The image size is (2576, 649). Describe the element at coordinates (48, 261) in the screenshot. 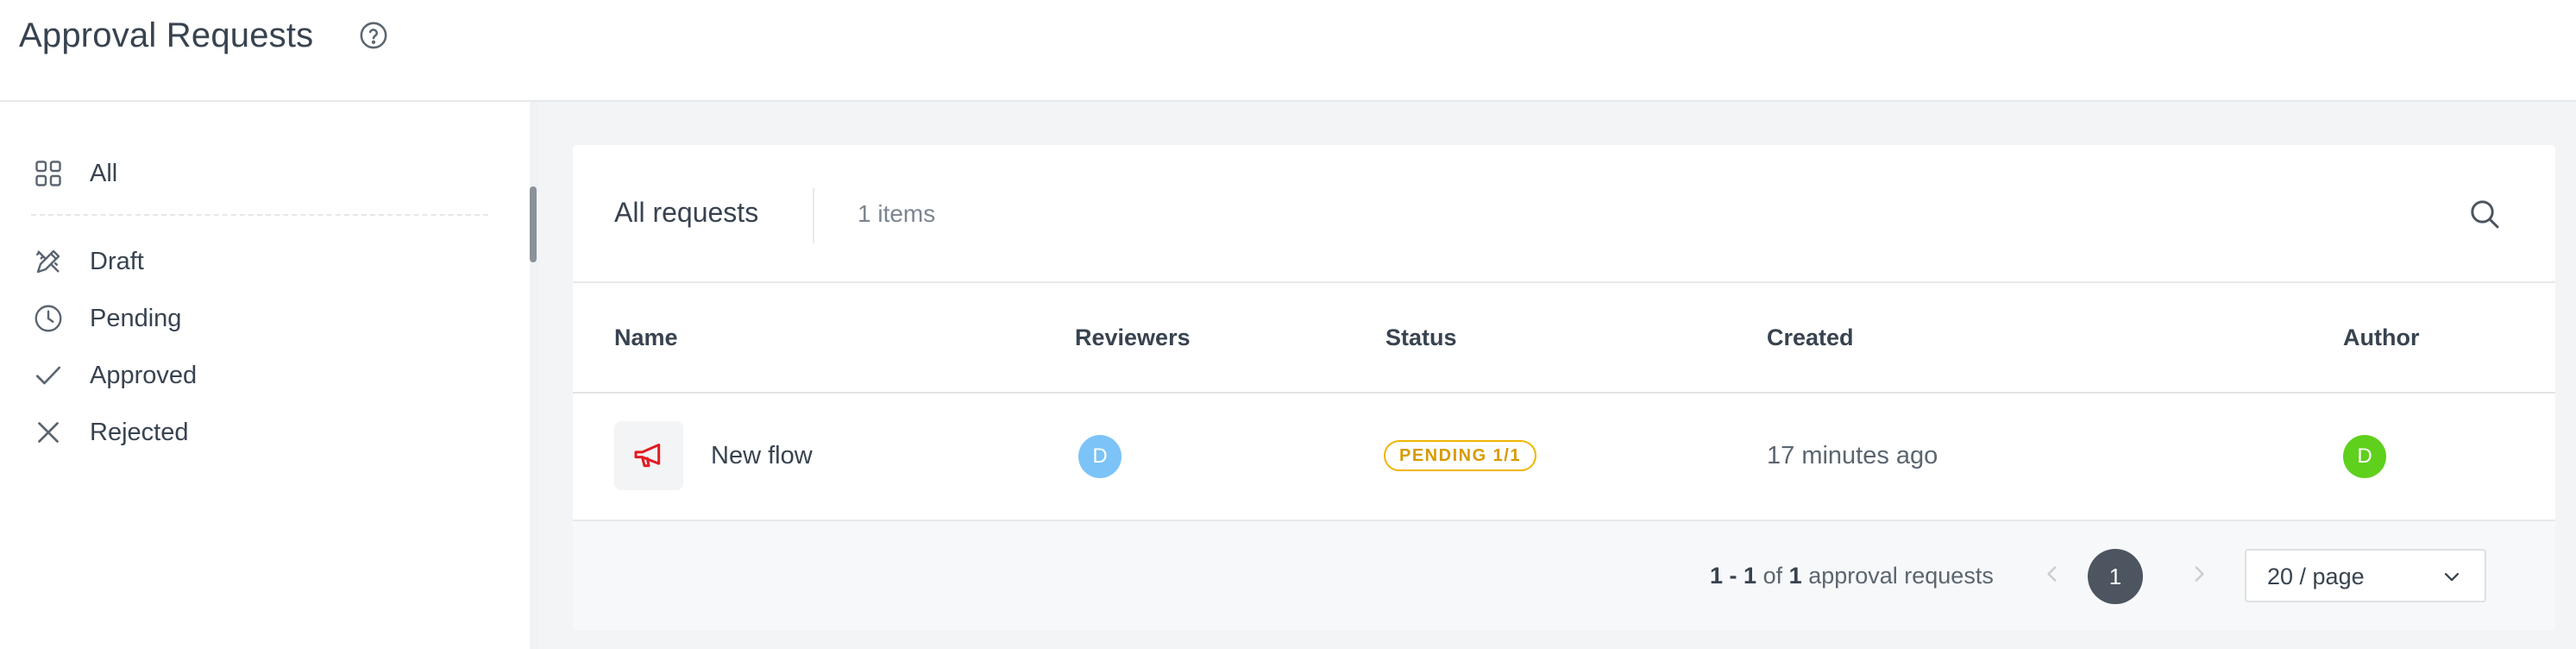

I see `pencil-ruler-icon` at that location.